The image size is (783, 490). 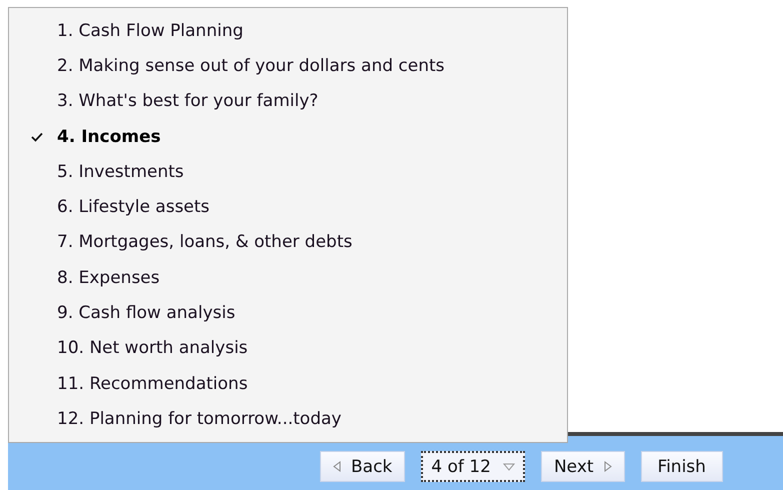 What do you see at coordinates (288, 242) in the screenshot?
I see `menu-item: 7. Mortgages, loans, & other debts` at bounding box center [288, 242].